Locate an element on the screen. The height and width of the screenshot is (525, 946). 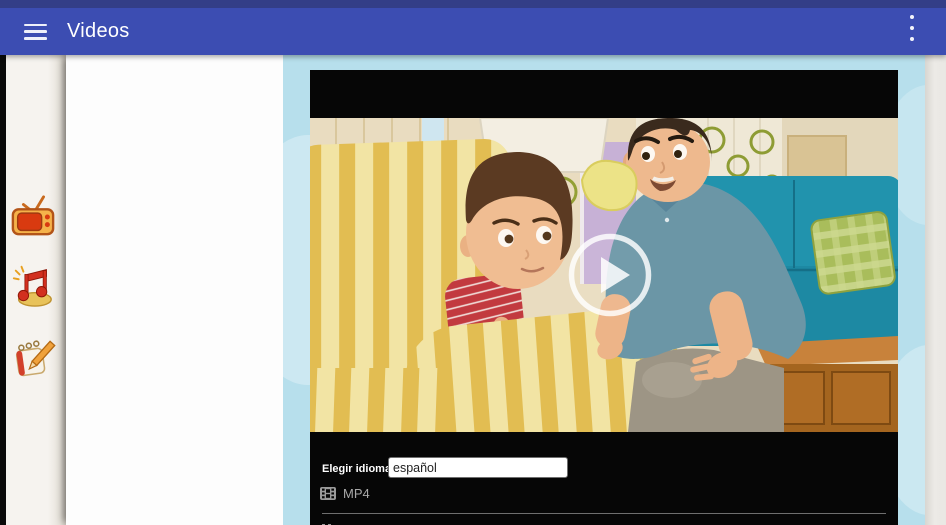
film-icon is located at coordinates (328, 493).